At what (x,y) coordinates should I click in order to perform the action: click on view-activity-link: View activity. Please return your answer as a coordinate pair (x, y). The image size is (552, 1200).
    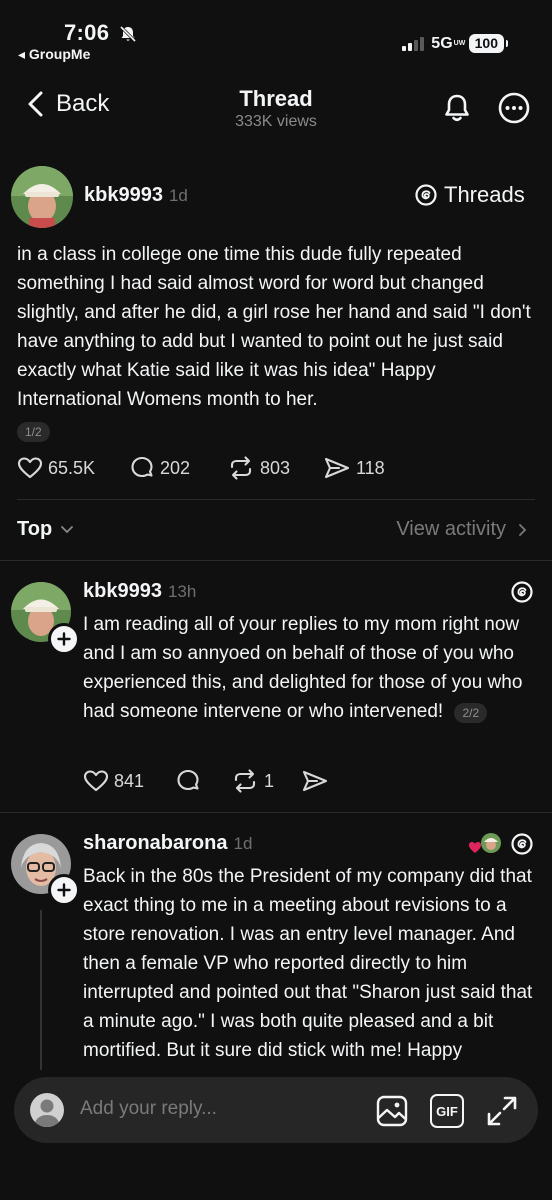
    Looking at the image, I should click on (461, 529).